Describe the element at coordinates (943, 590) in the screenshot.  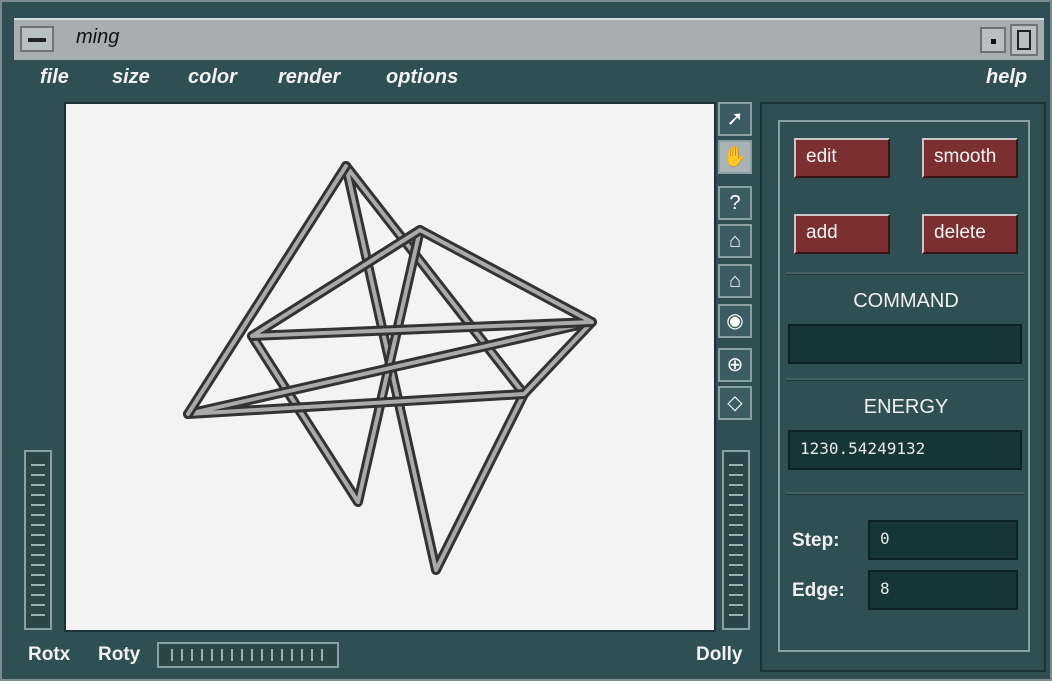
I see `edge-field: 8` at that location.